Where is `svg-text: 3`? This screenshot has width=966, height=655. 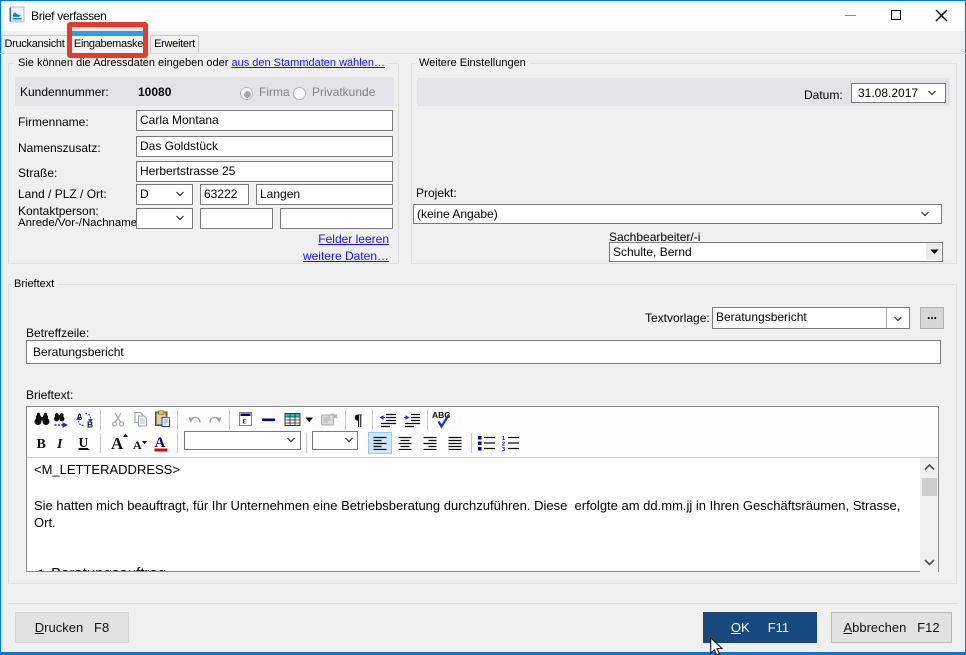
svg-text: 3 is located at coordinates (503, 449).